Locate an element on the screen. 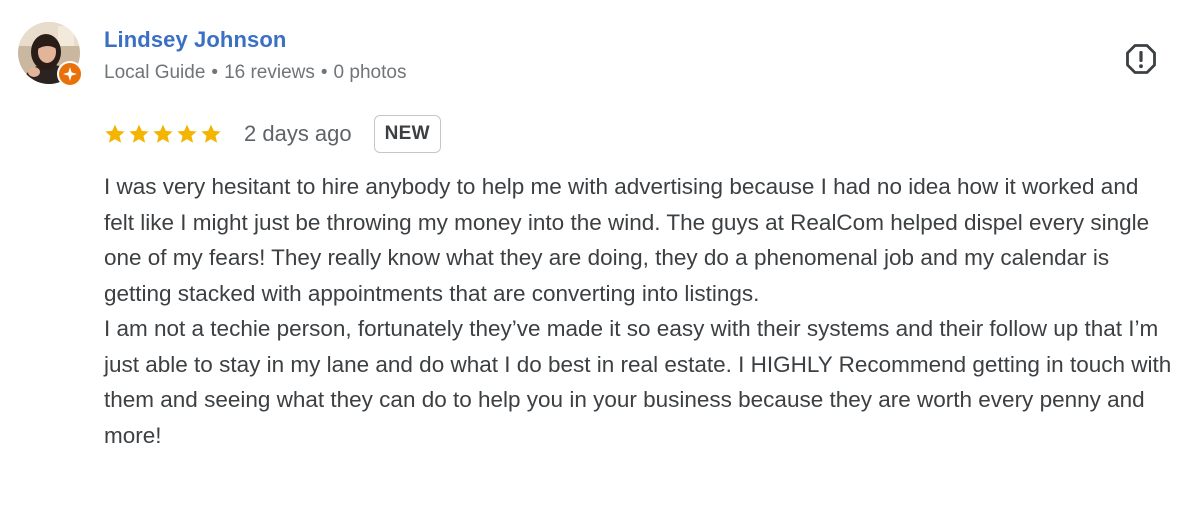 The image size is (1200, 509). reviewer-role: Local Guide is located at coordinates (155, 72).